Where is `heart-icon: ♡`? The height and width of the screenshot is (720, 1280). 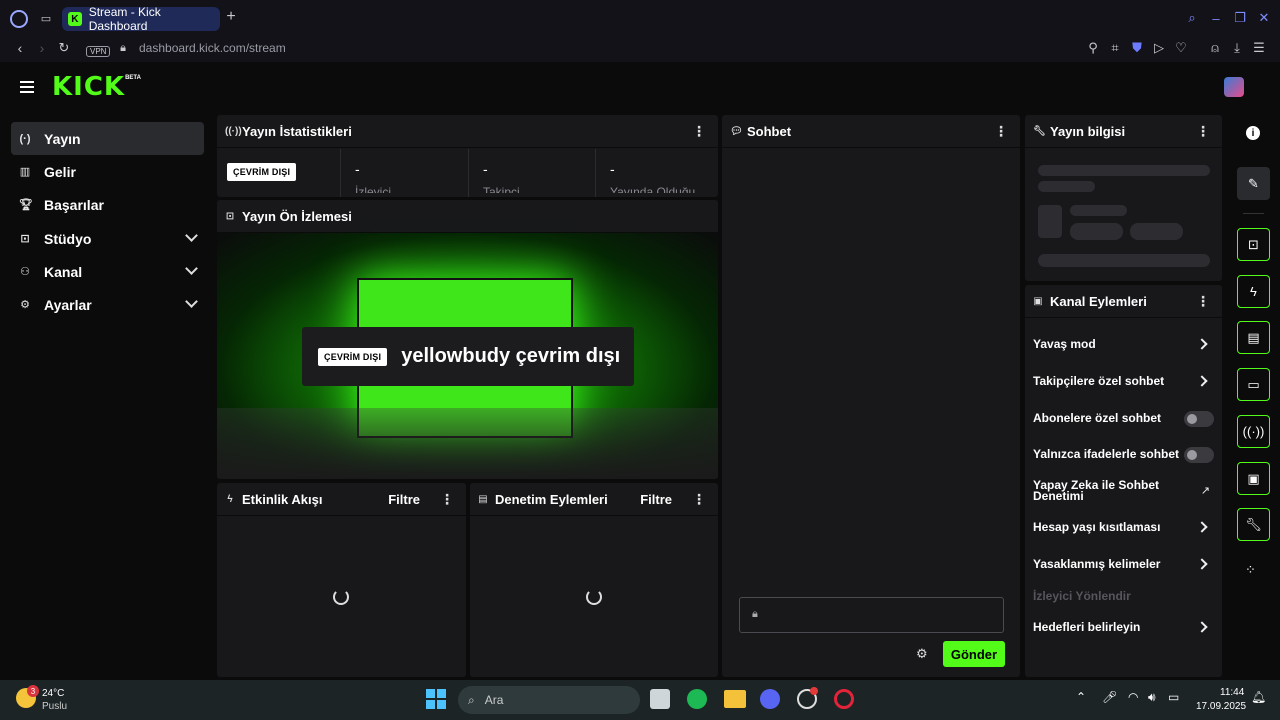
heart-icon: ♡ is located at coordinates (1181, 48).